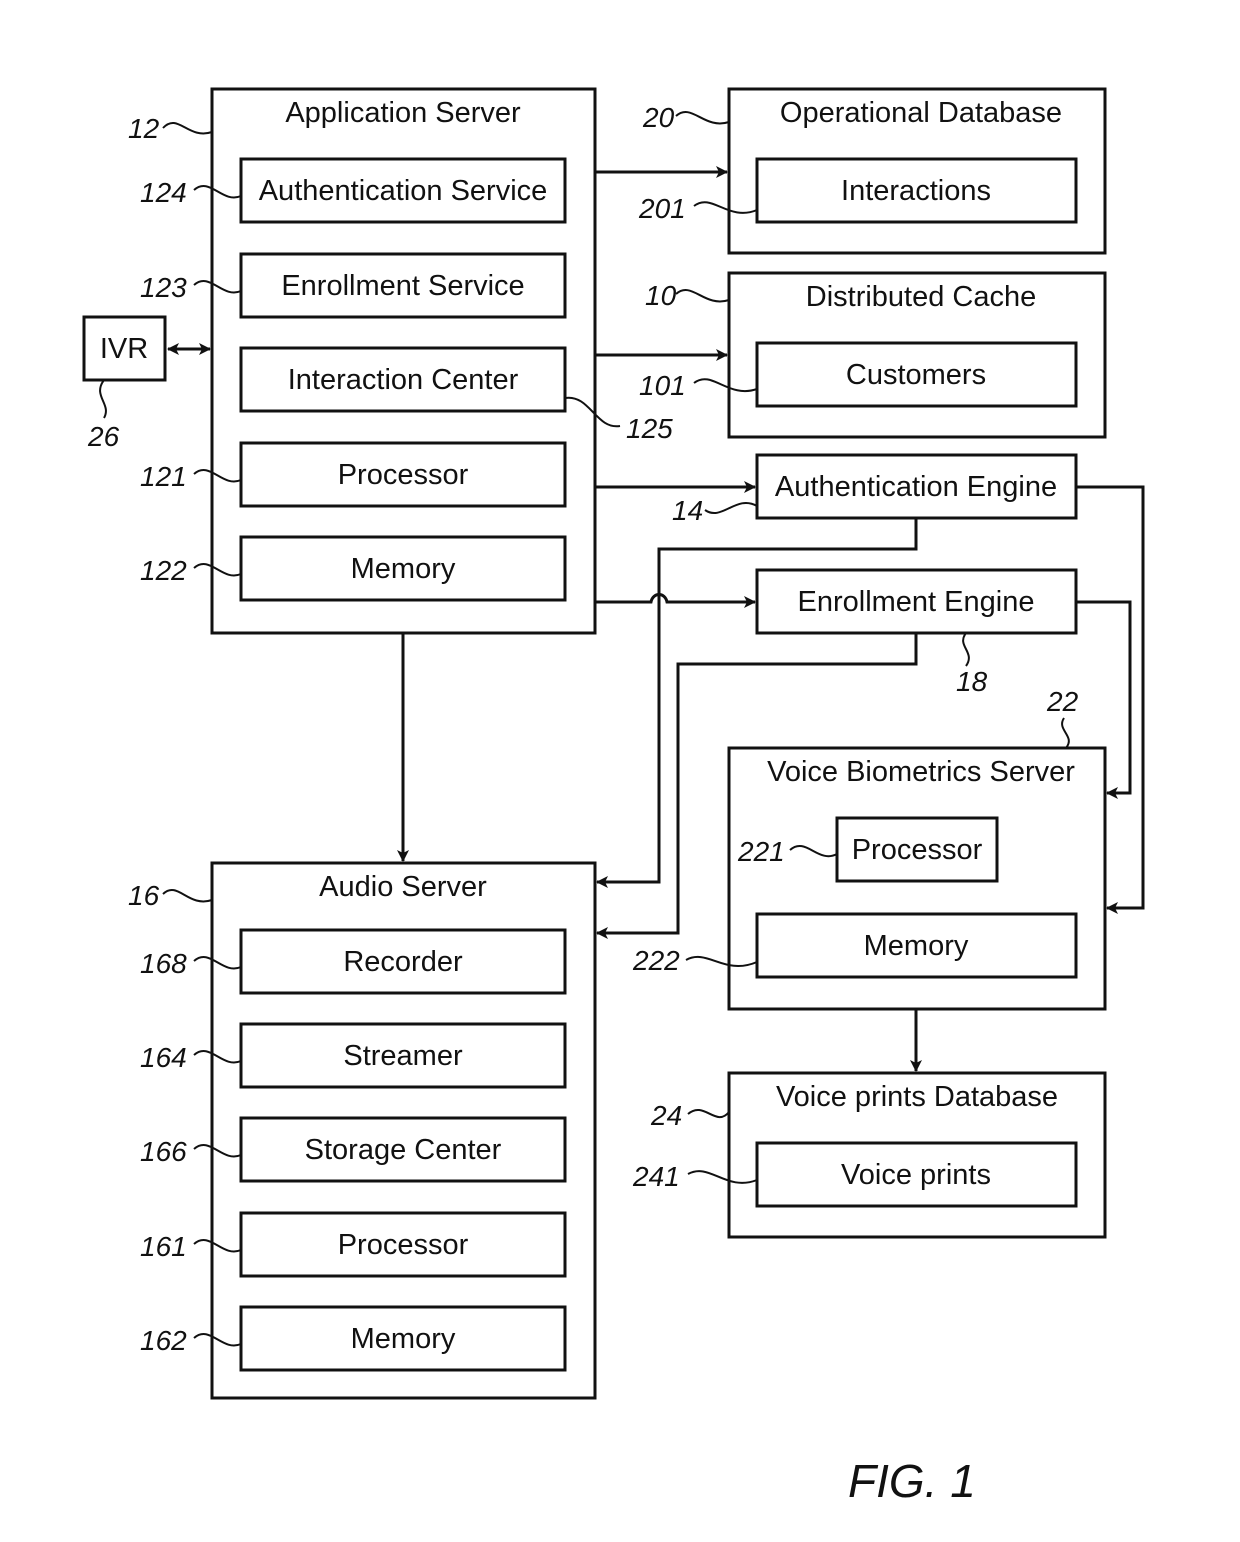 The height and width of the screenshot is (1542, 1240). Describe the element at coordinates (656, 1176) in the screenshot. I see `ref-241: 241` at that location.